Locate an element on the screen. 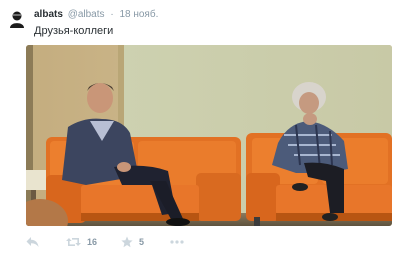 The image size is (400, 259). tweet-header: albats @albats · 18 нояб. is located at coordinates (96, 15).